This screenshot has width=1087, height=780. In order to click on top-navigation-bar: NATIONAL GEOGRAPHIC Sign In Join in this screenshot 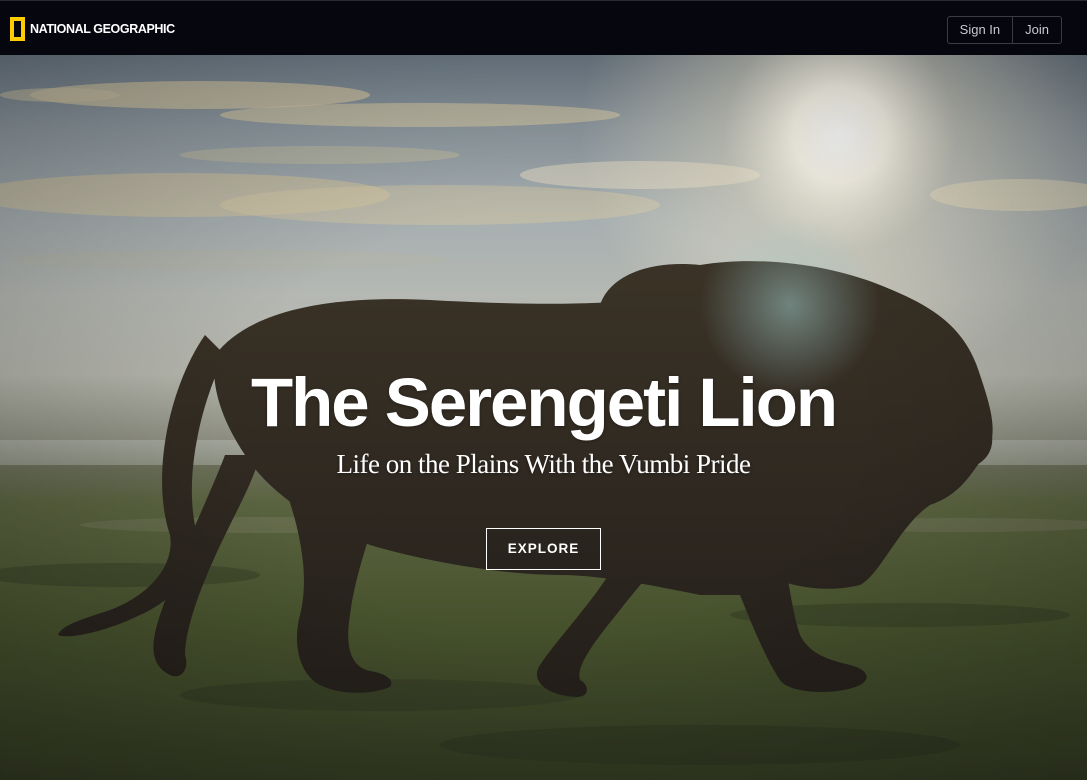, I will do `click(543, 27)`.